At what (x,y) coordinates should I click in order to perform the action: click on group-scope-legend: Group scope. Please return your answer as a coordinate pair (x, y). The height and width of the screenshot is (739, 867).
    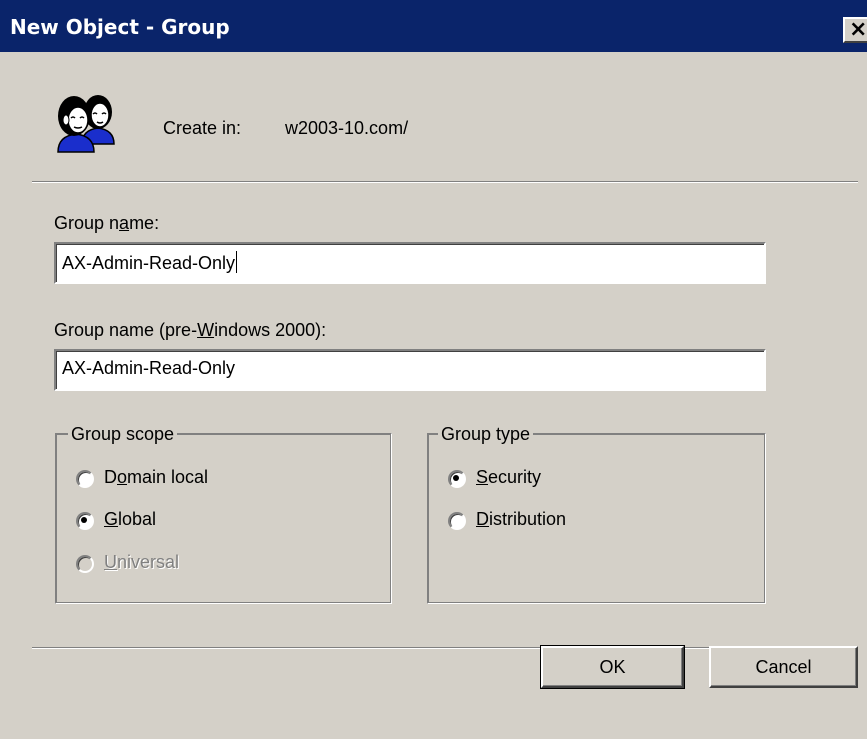
    Looking at the image, I should click on (123, 434).